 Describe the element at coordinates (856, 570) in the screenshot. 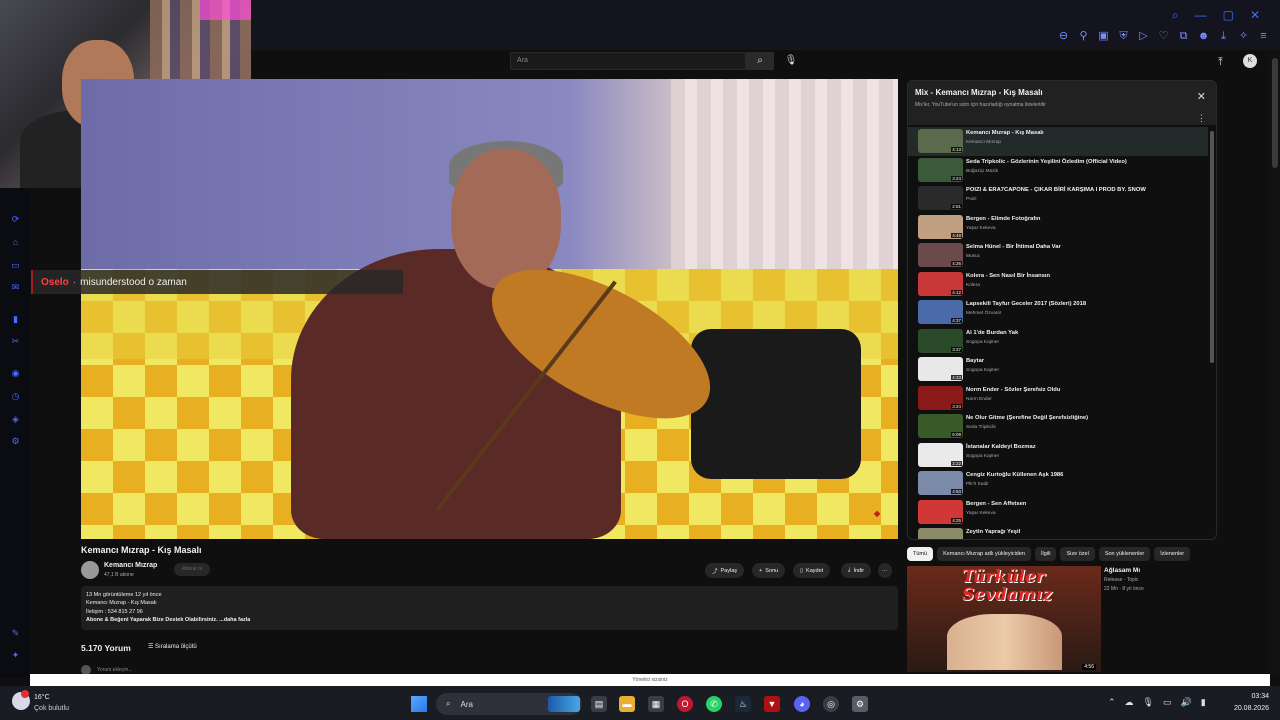

I see `download-button: ⤓ İndir` at that location.